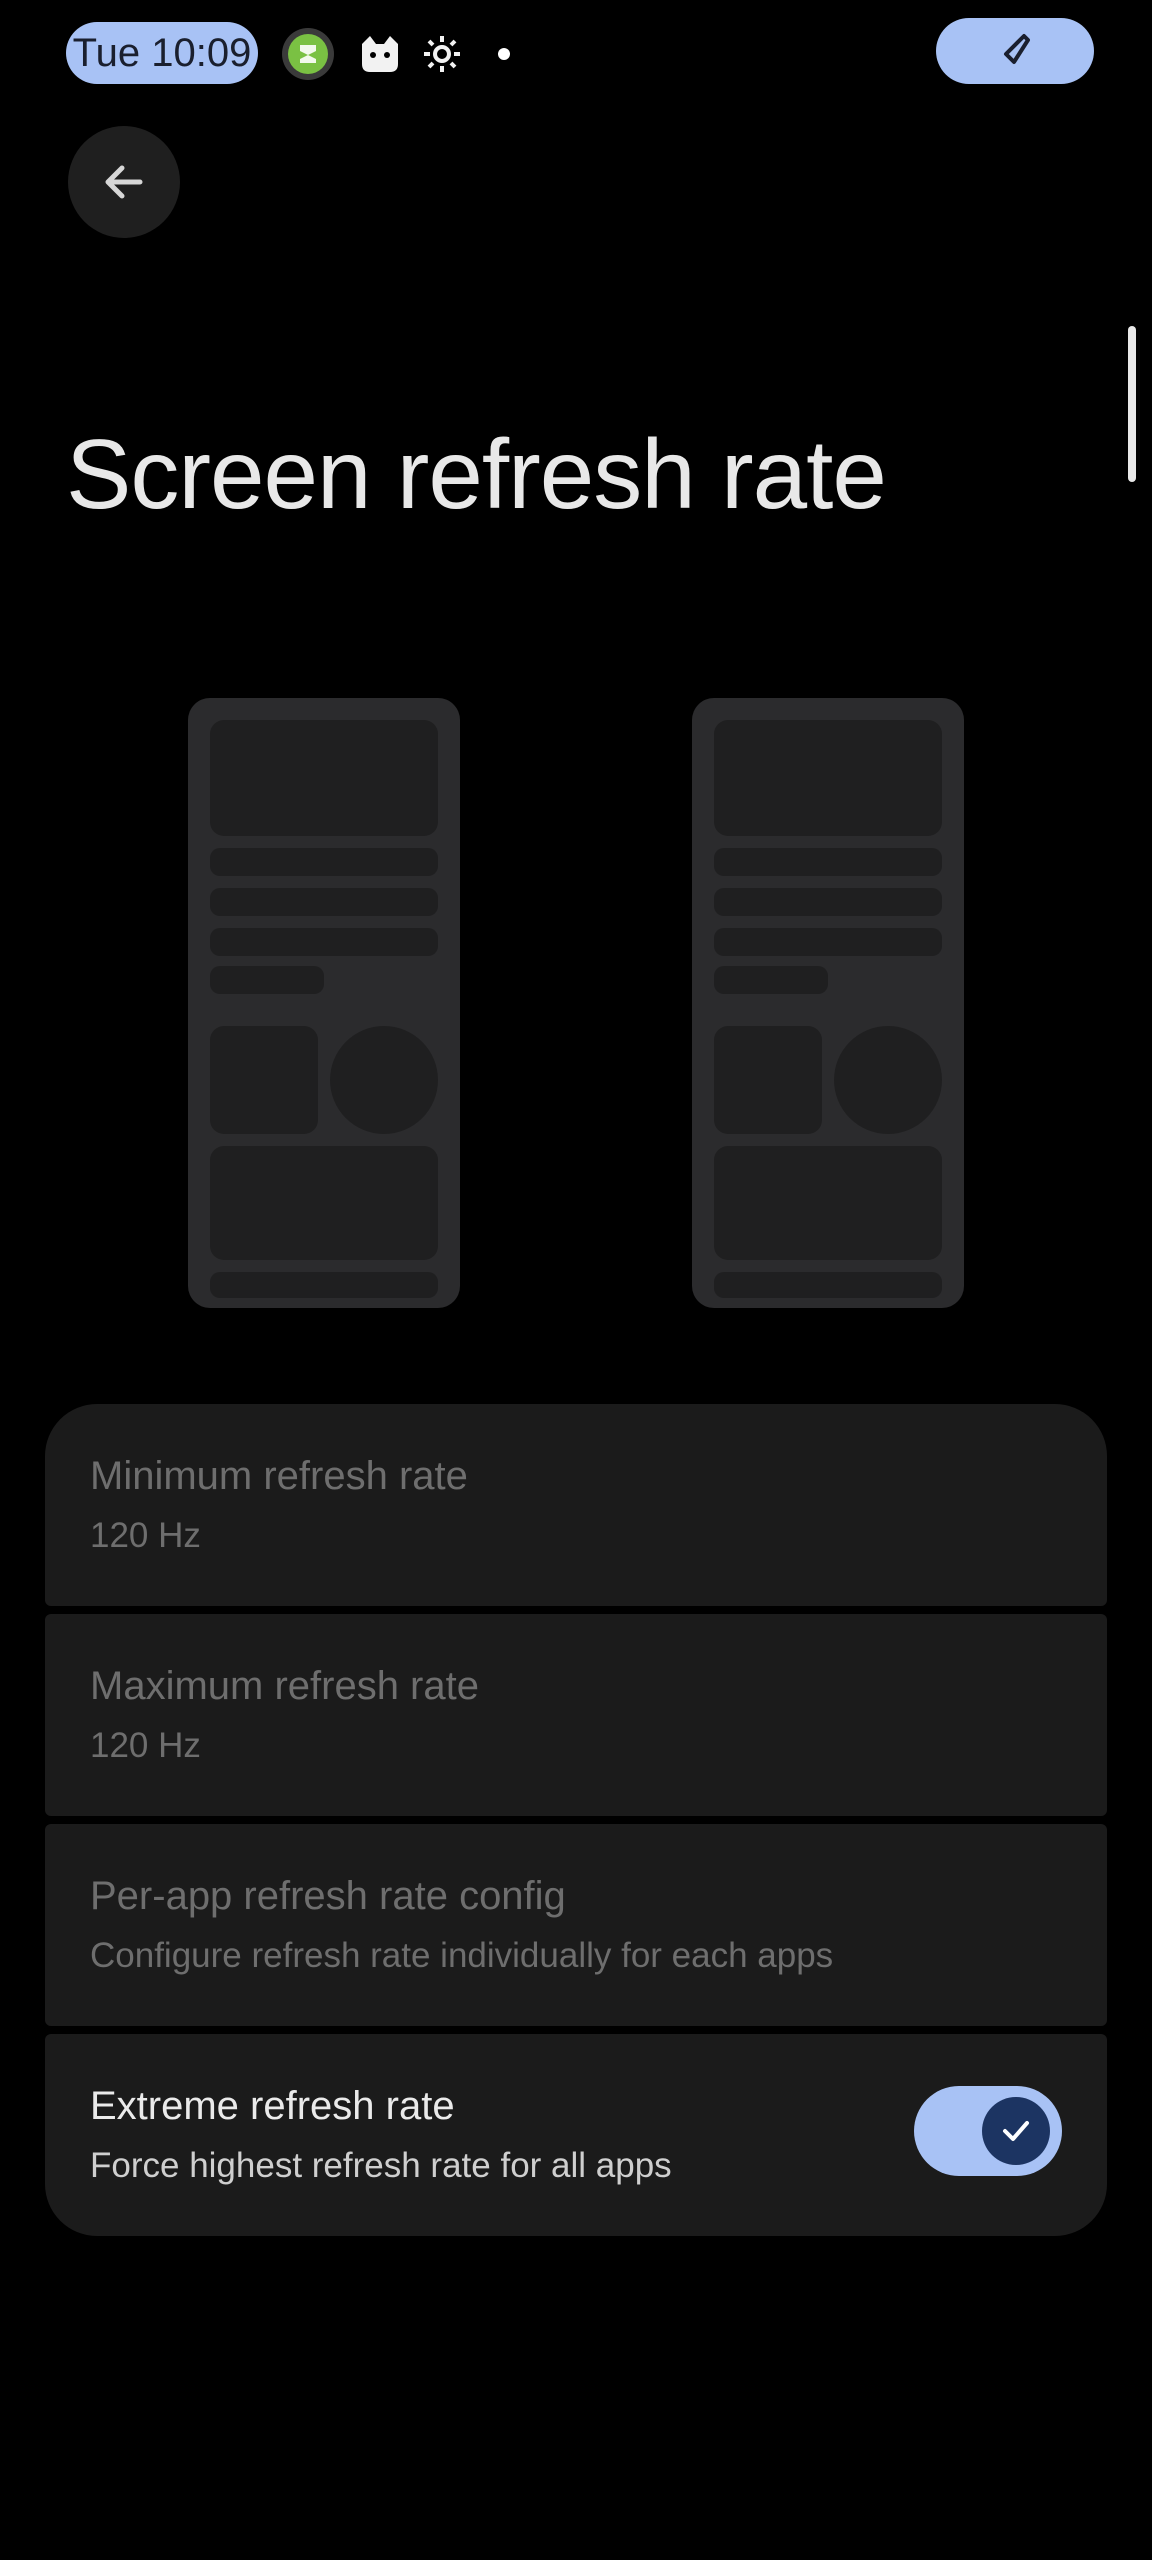  What do you see at coordinates (308, 54) in the screenshot?
I see `shield-app-icon` at bounding box center [308, 54].